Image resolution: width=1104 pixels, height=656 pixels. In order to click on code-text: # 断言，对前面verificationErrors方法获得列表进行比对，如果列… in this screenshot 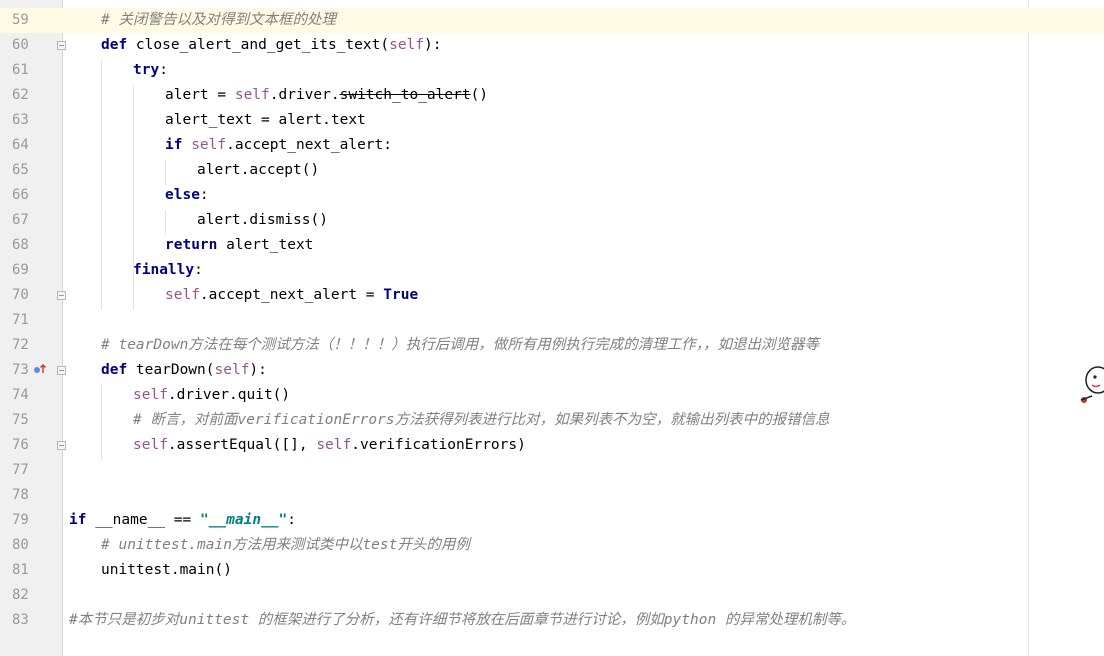, I will do `click(481, 420)`.